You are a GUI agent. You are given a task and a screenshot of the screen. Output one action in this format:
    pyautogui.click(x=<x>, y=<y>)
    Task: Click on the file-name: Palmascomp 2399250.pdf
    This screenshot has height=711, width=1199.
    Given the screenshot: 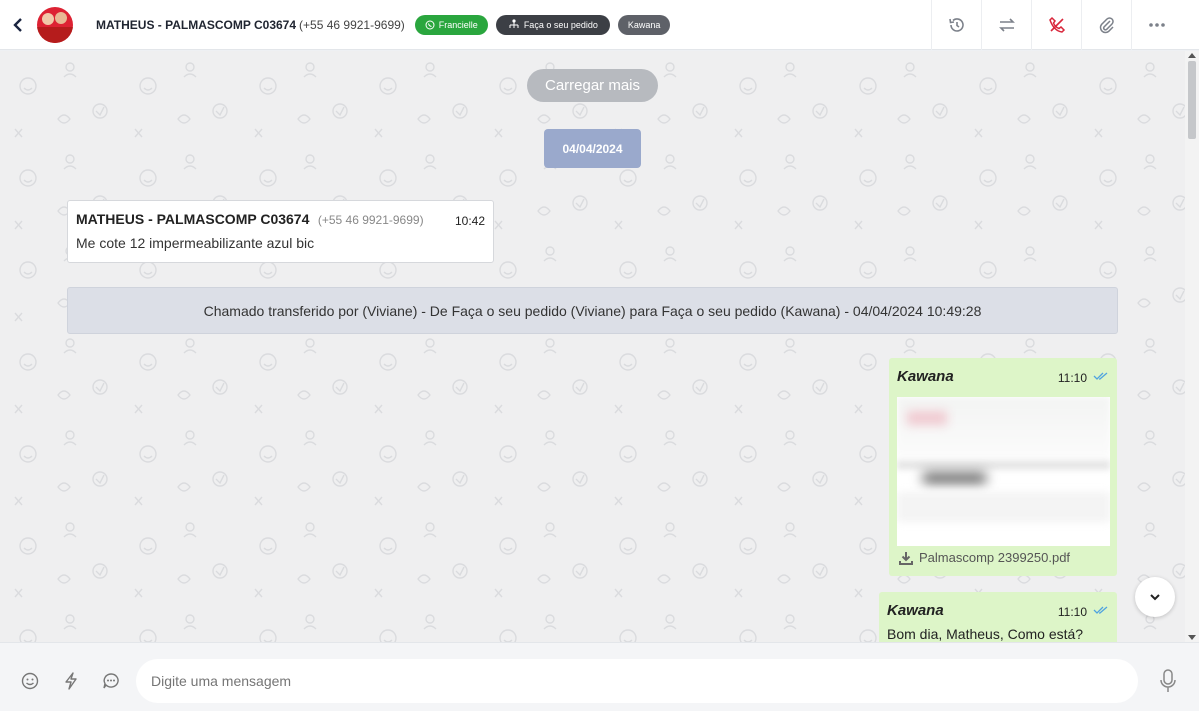 What is the action you would take?
    pyautogui.click(x=995, y=557)
    